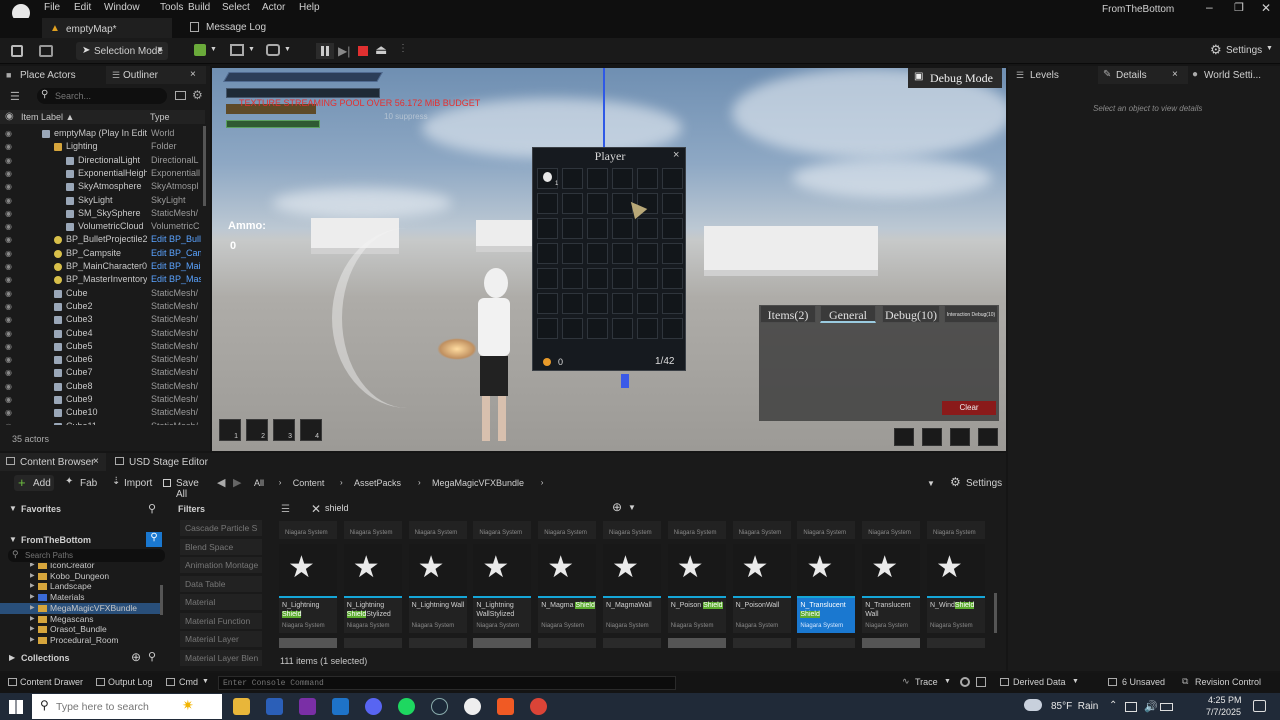 This screenshot has width=1280, height=720. I want to click on outliner-search-input, so click(105, 96).